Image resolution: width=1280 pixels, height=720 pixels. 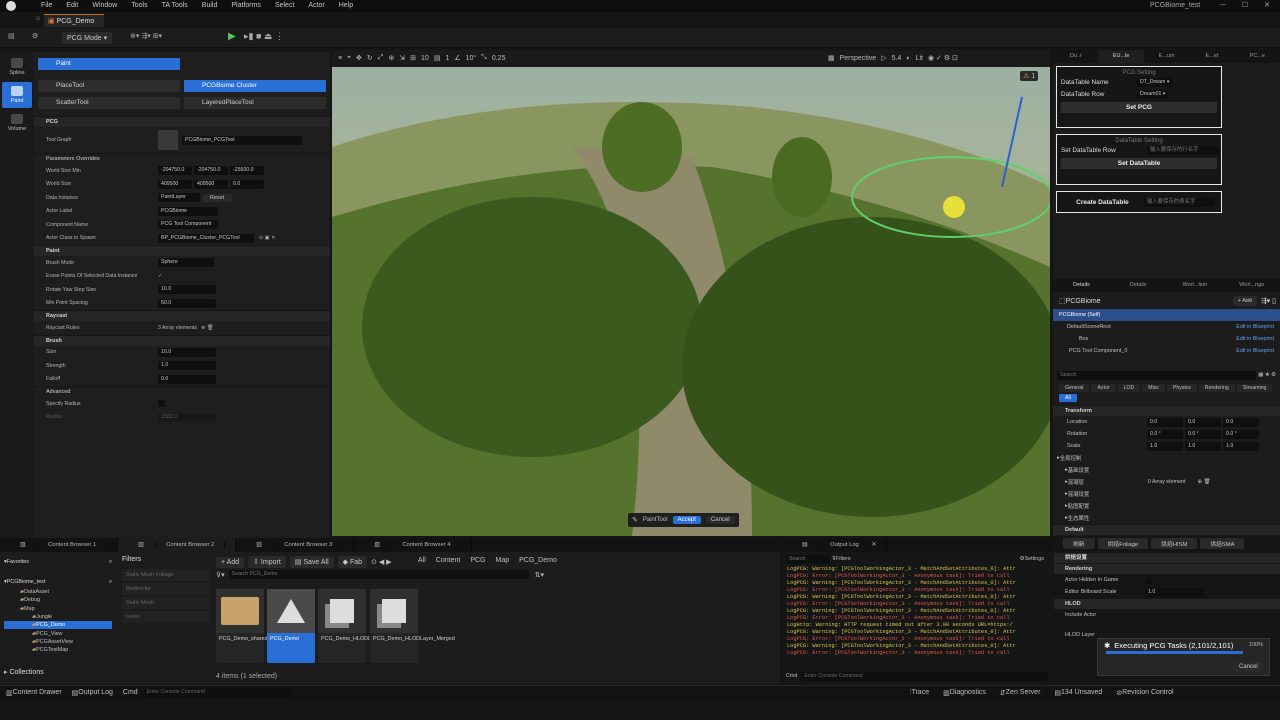 What do you see at coordinates (1223, 6) in the screenshot?
I see `minimize-icon: ─` at bounding box center [1223, 6].